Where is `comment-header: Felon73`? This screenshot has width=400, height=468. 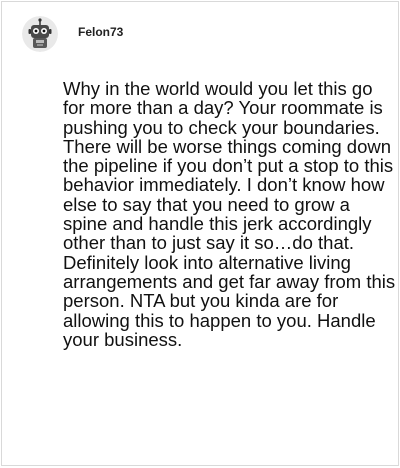 comment-header: Felon73 is located at coordinates (72, 34).